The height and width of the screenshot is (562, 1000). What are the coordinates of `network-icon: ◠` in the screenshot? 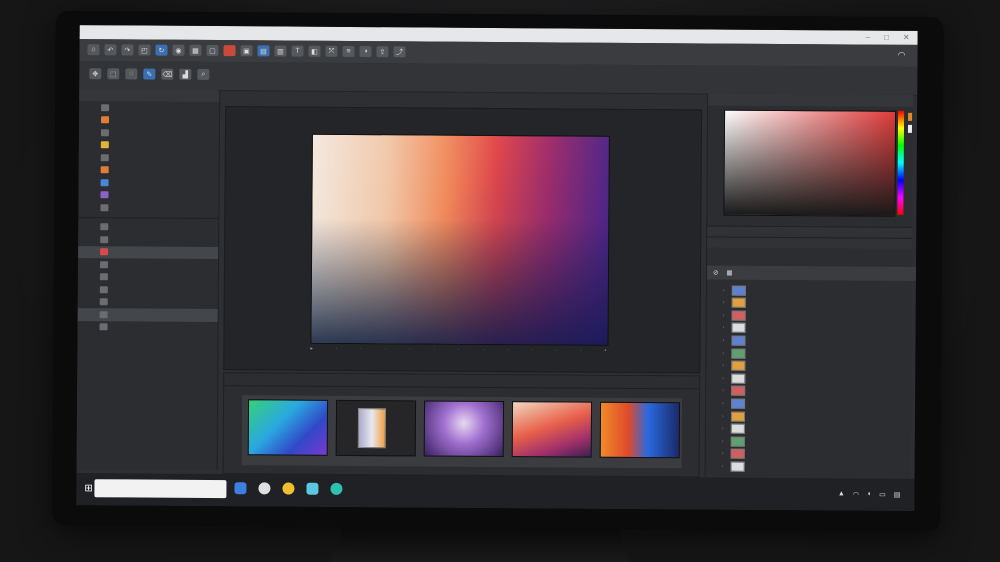 It's located at (856, 494).